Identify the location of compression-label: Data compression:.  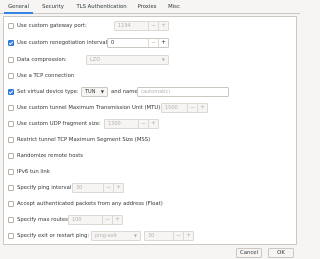
(42, 60).